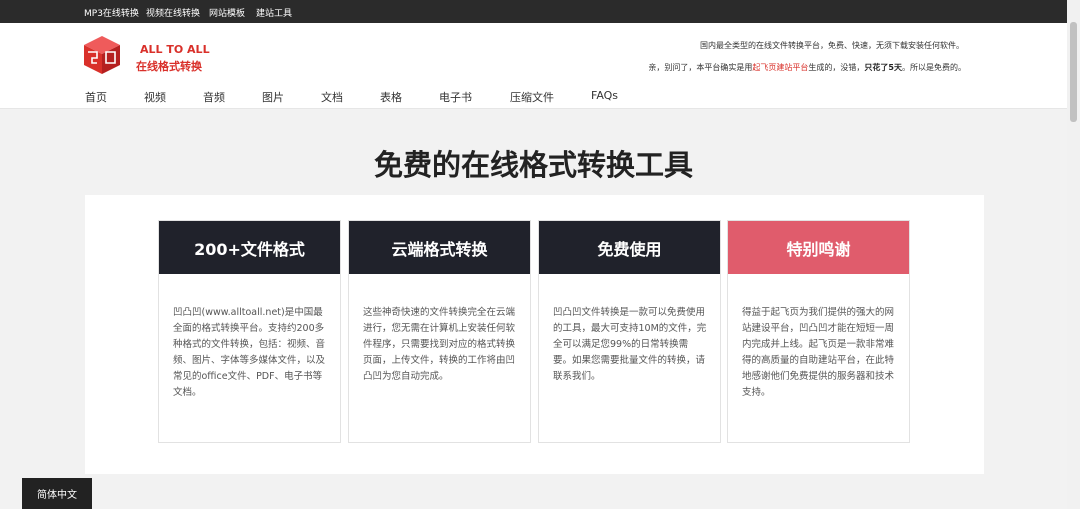 The width and height of the screenshot is (1080, 509). Describe the element at coordinates (455, 97) in the screenshot. I see `nav-item-ebook: 电子书` at that location.